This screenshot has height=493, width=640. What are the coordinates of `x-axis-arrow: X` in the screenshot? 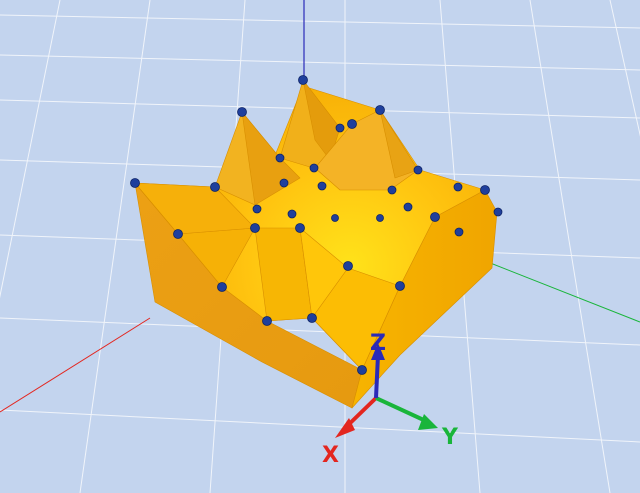 It's located at (350, 432).